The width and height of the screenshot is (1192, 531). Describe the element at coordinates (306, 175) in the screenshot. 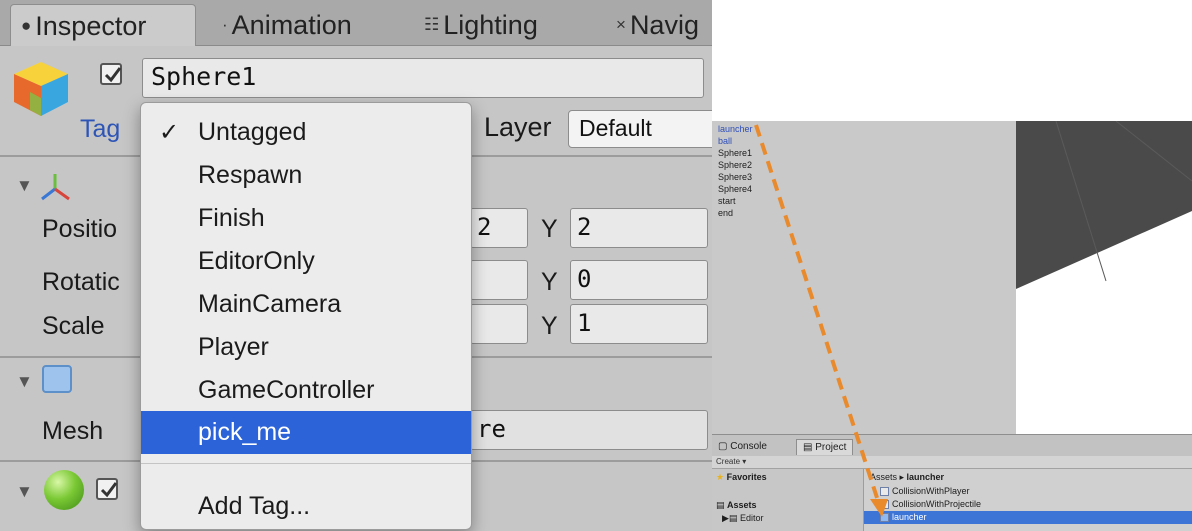

I see `menu-item-respawn: Respawn` at that location.